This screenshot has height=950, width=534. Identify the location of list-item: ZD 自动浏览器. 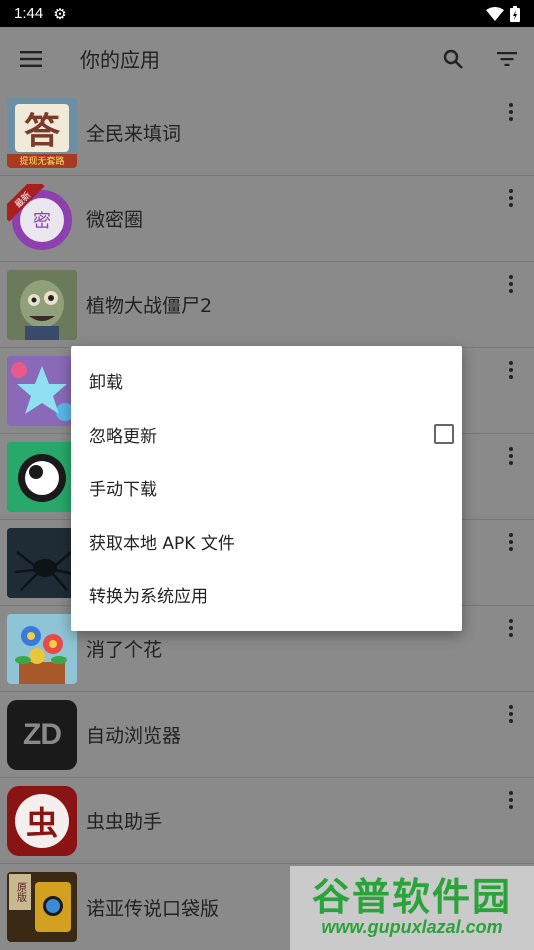
(267, 735).